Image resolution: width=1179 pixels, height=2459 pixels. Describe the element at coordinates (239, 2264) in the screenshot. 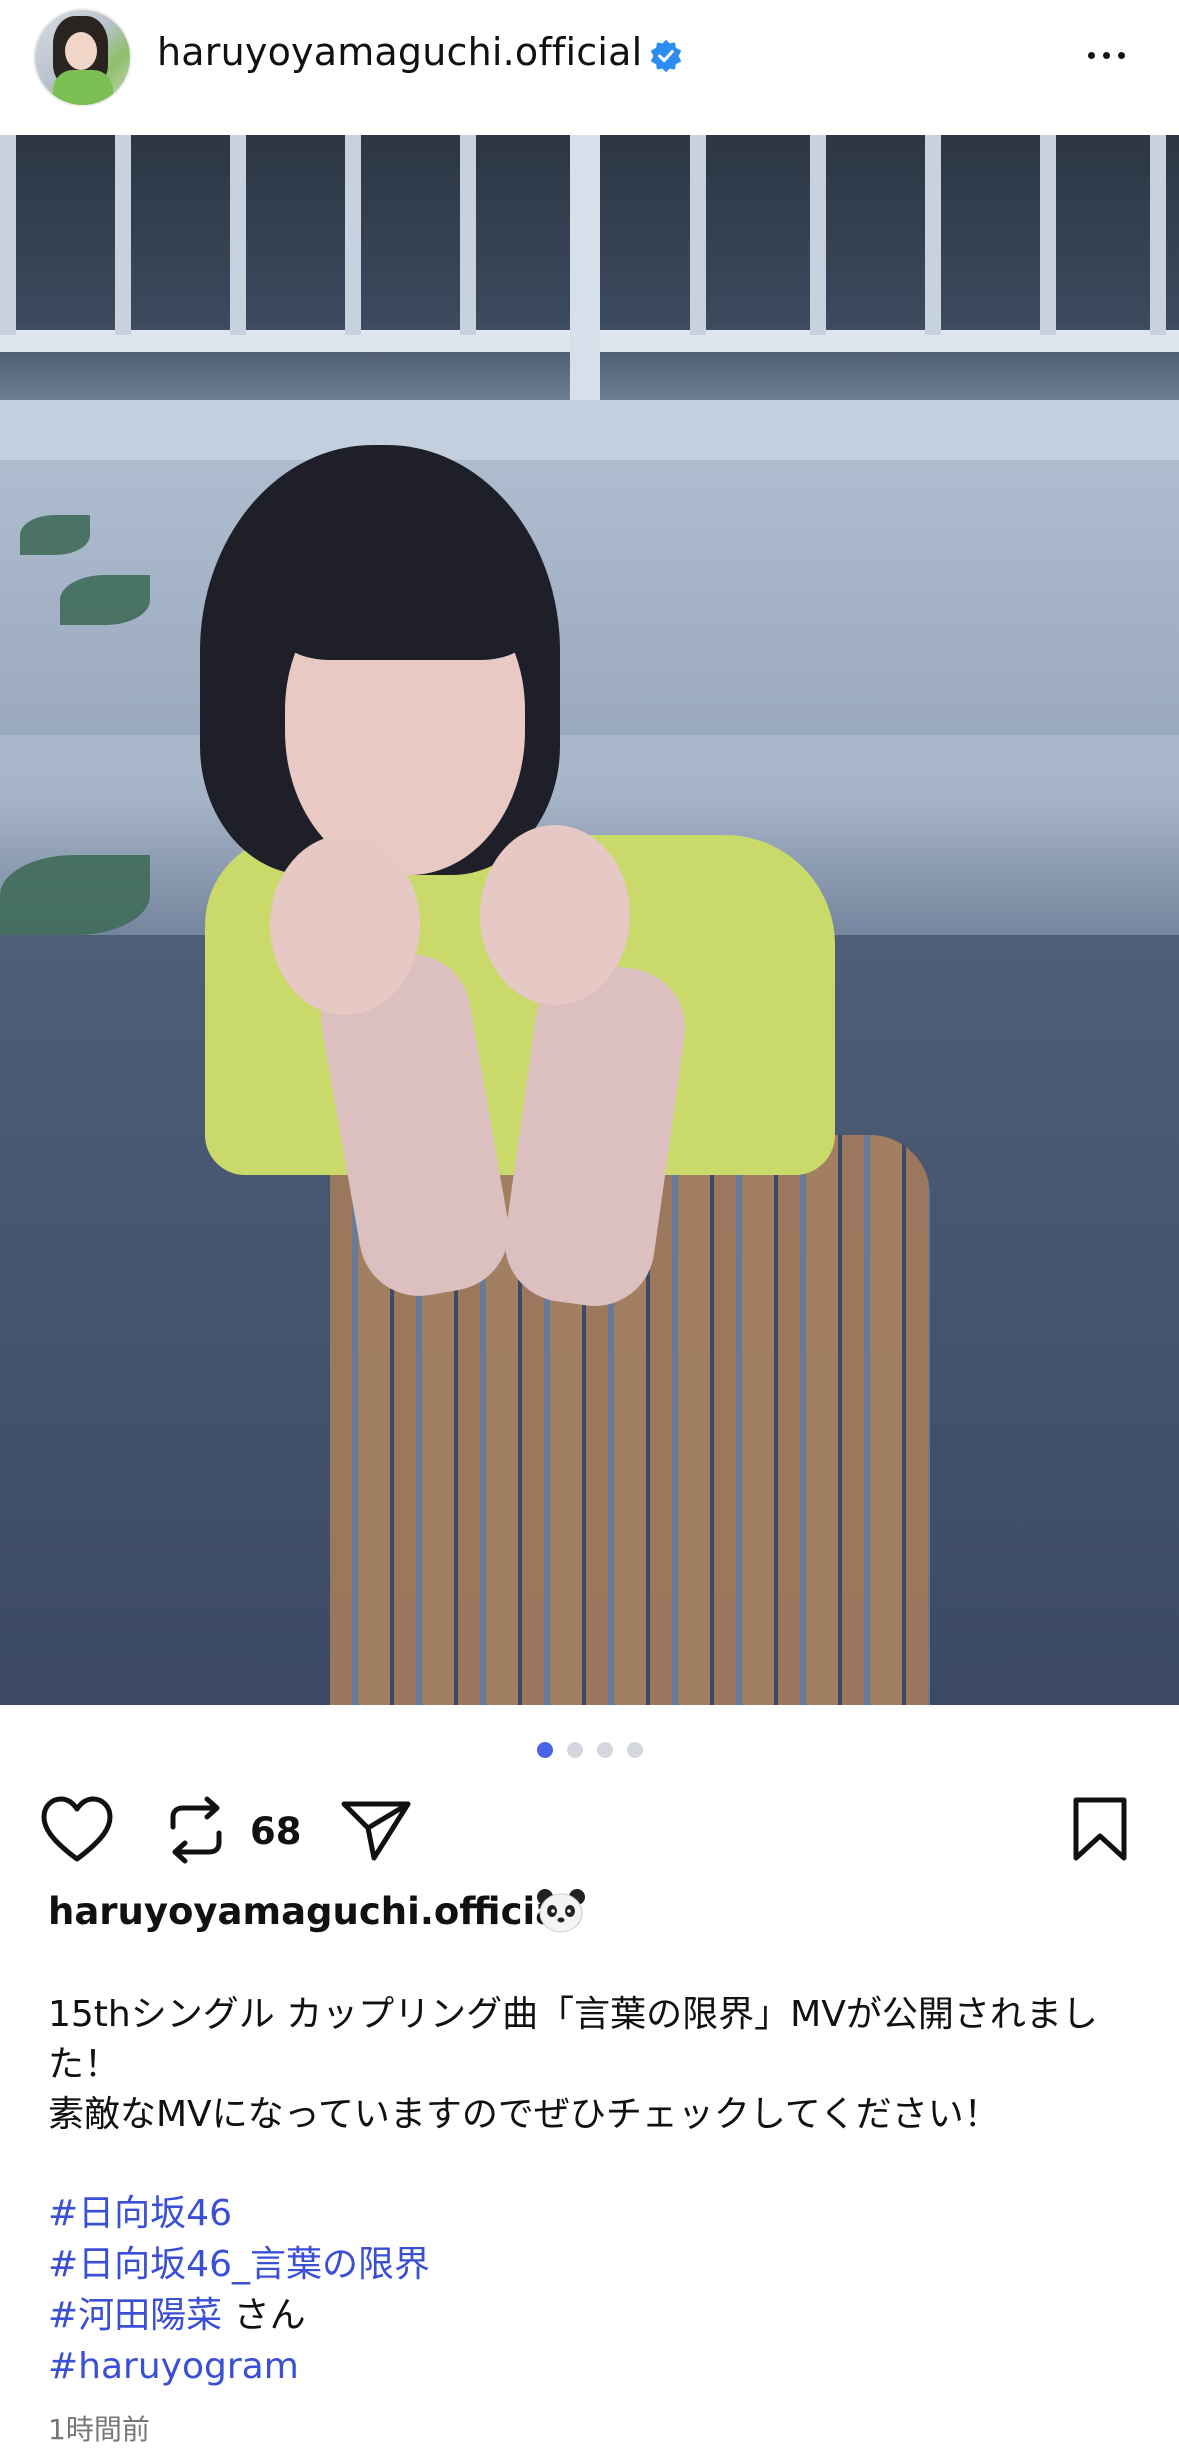

I see `hashtag-link: #日向坂46_言葉の限界` at that location.